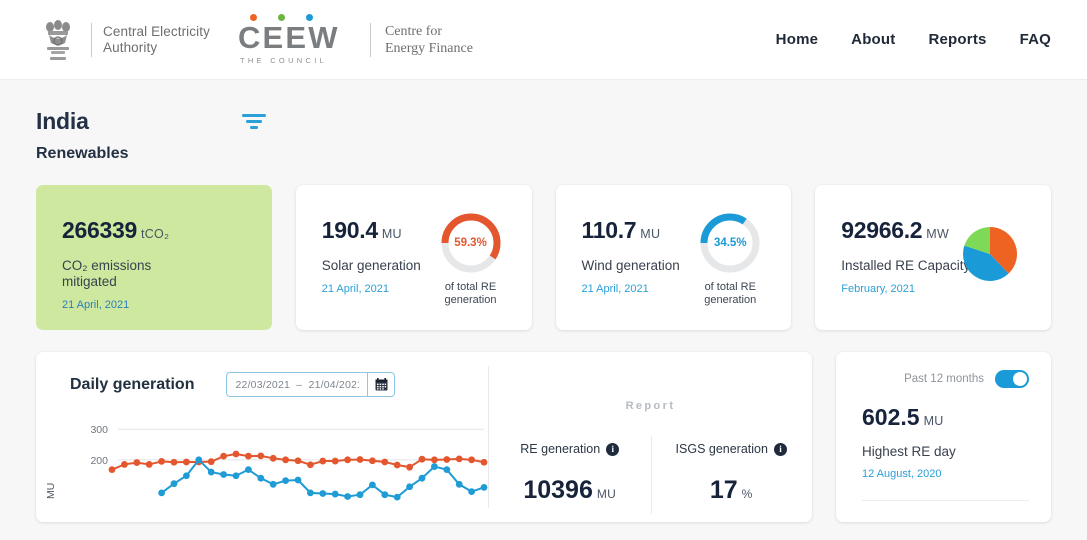  I want to click on date-range-input, so click(297, 384).